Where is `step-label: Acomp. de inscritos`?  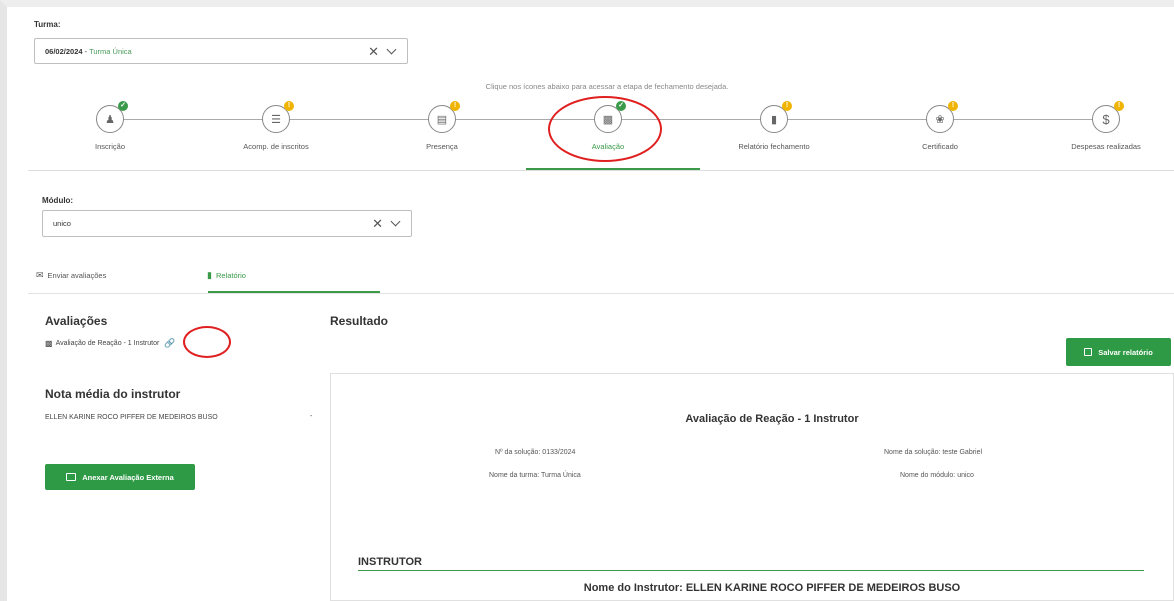 step-label: Acomp. de inscritos is located at coordinates (276, 146).